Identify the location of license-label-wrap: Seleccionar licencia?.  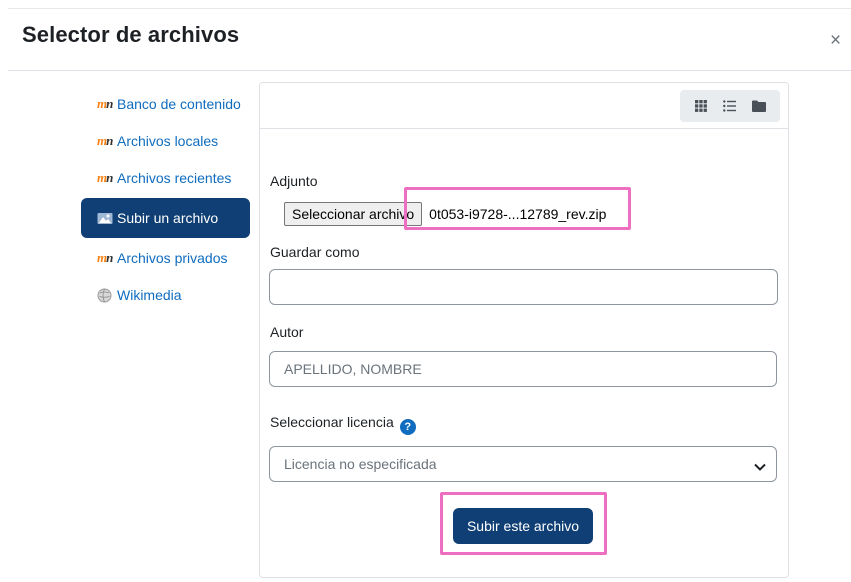
(343, 424).